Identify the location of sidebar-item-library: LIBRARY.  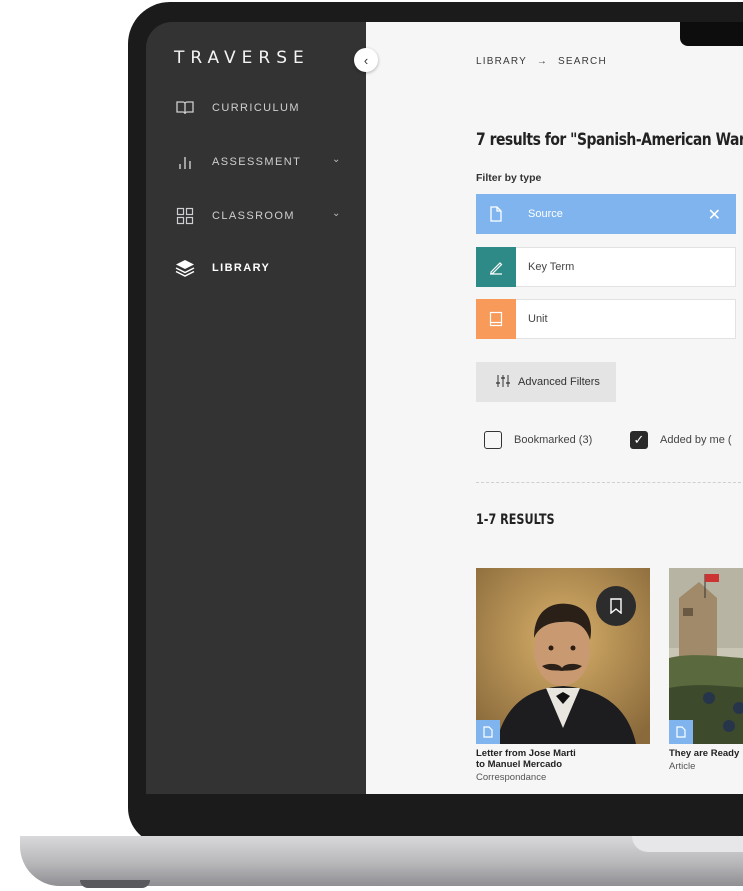
(222, 268).